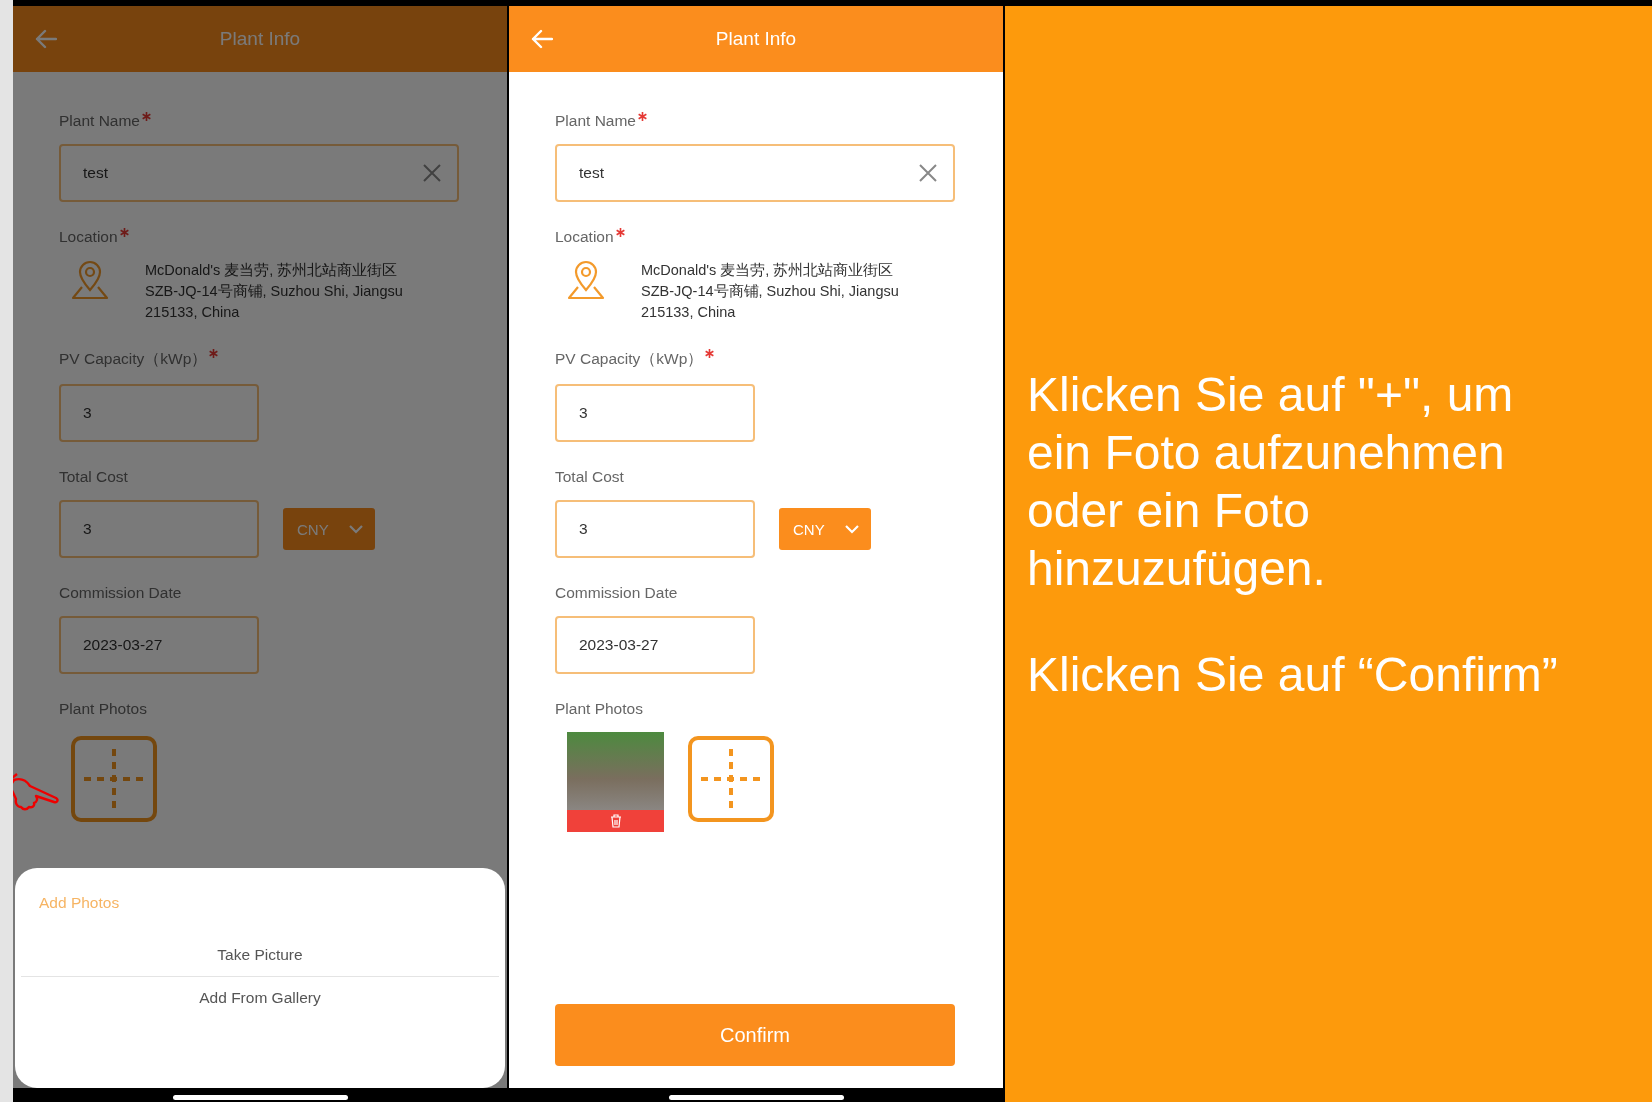 The image size is (1652, 1102). What do you see at coordinates (37, 792) in the screenshot?
I see `pointing-hand-icon` at bounding box center [37, 792].